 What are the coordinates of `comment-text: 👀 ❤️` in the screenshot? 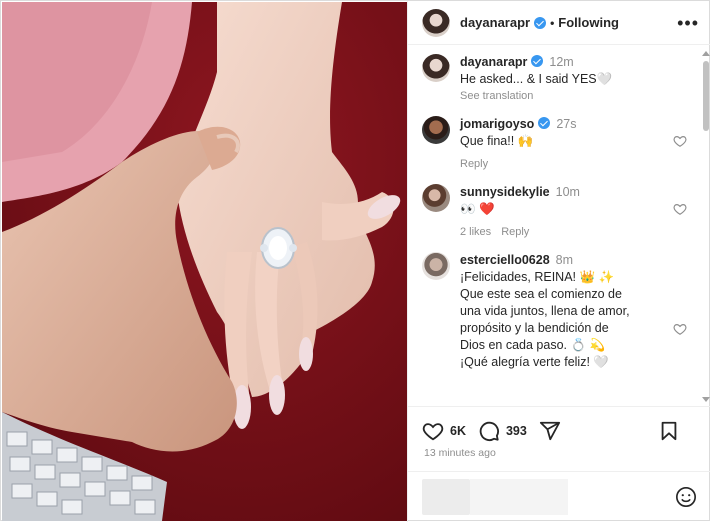 It's located at (477, 209).